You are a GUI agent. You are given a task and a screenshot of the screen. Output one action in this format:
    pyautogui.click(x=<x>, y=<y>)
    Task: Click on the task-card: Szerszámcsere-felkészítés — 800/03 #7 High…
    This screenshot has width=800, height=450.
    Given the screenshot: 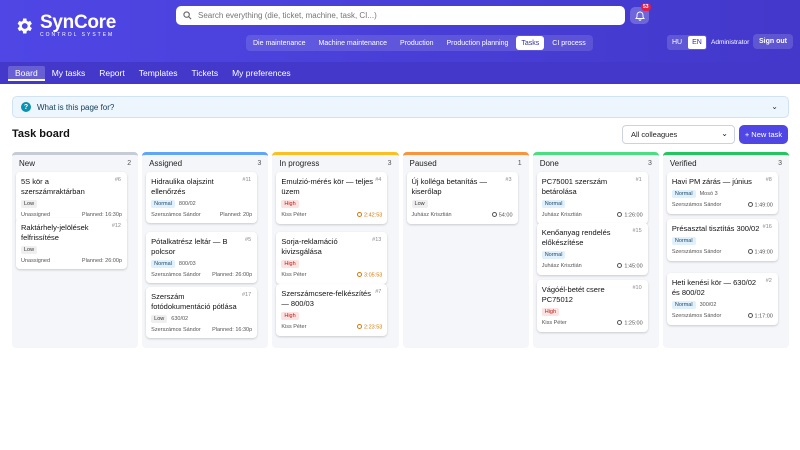 What is the action you would take?
    pyautogui.click(x=332, y=310)
    